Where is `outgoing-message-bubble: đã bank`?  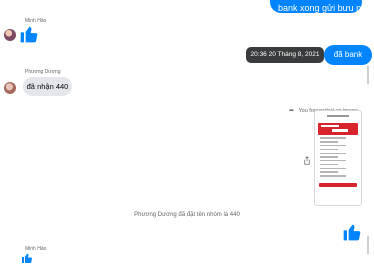 outgoing-message-bubble: đã bank is located at coordinates (348, 55).